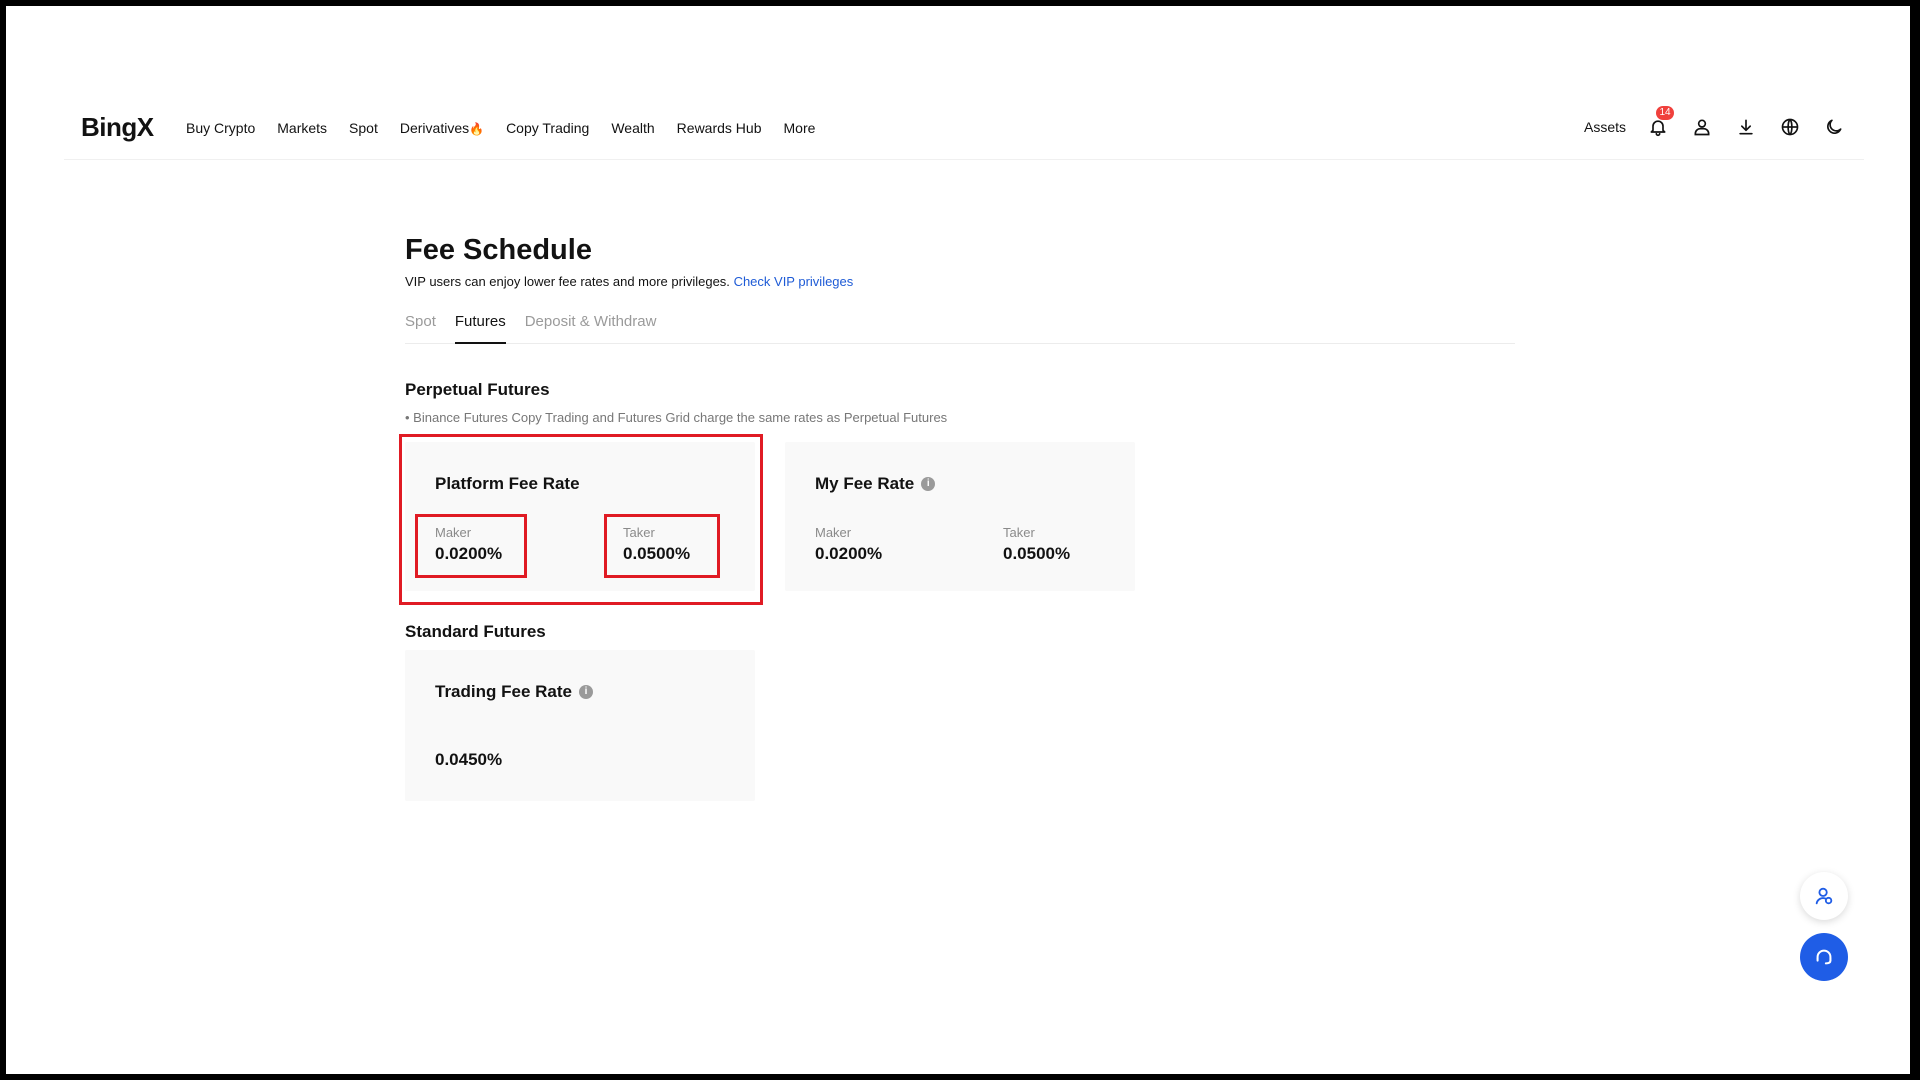  What do you see at coordinates (480, 328) in the screenshot?
I see `tab-futures: Futures` at bounding box center [480, 328].